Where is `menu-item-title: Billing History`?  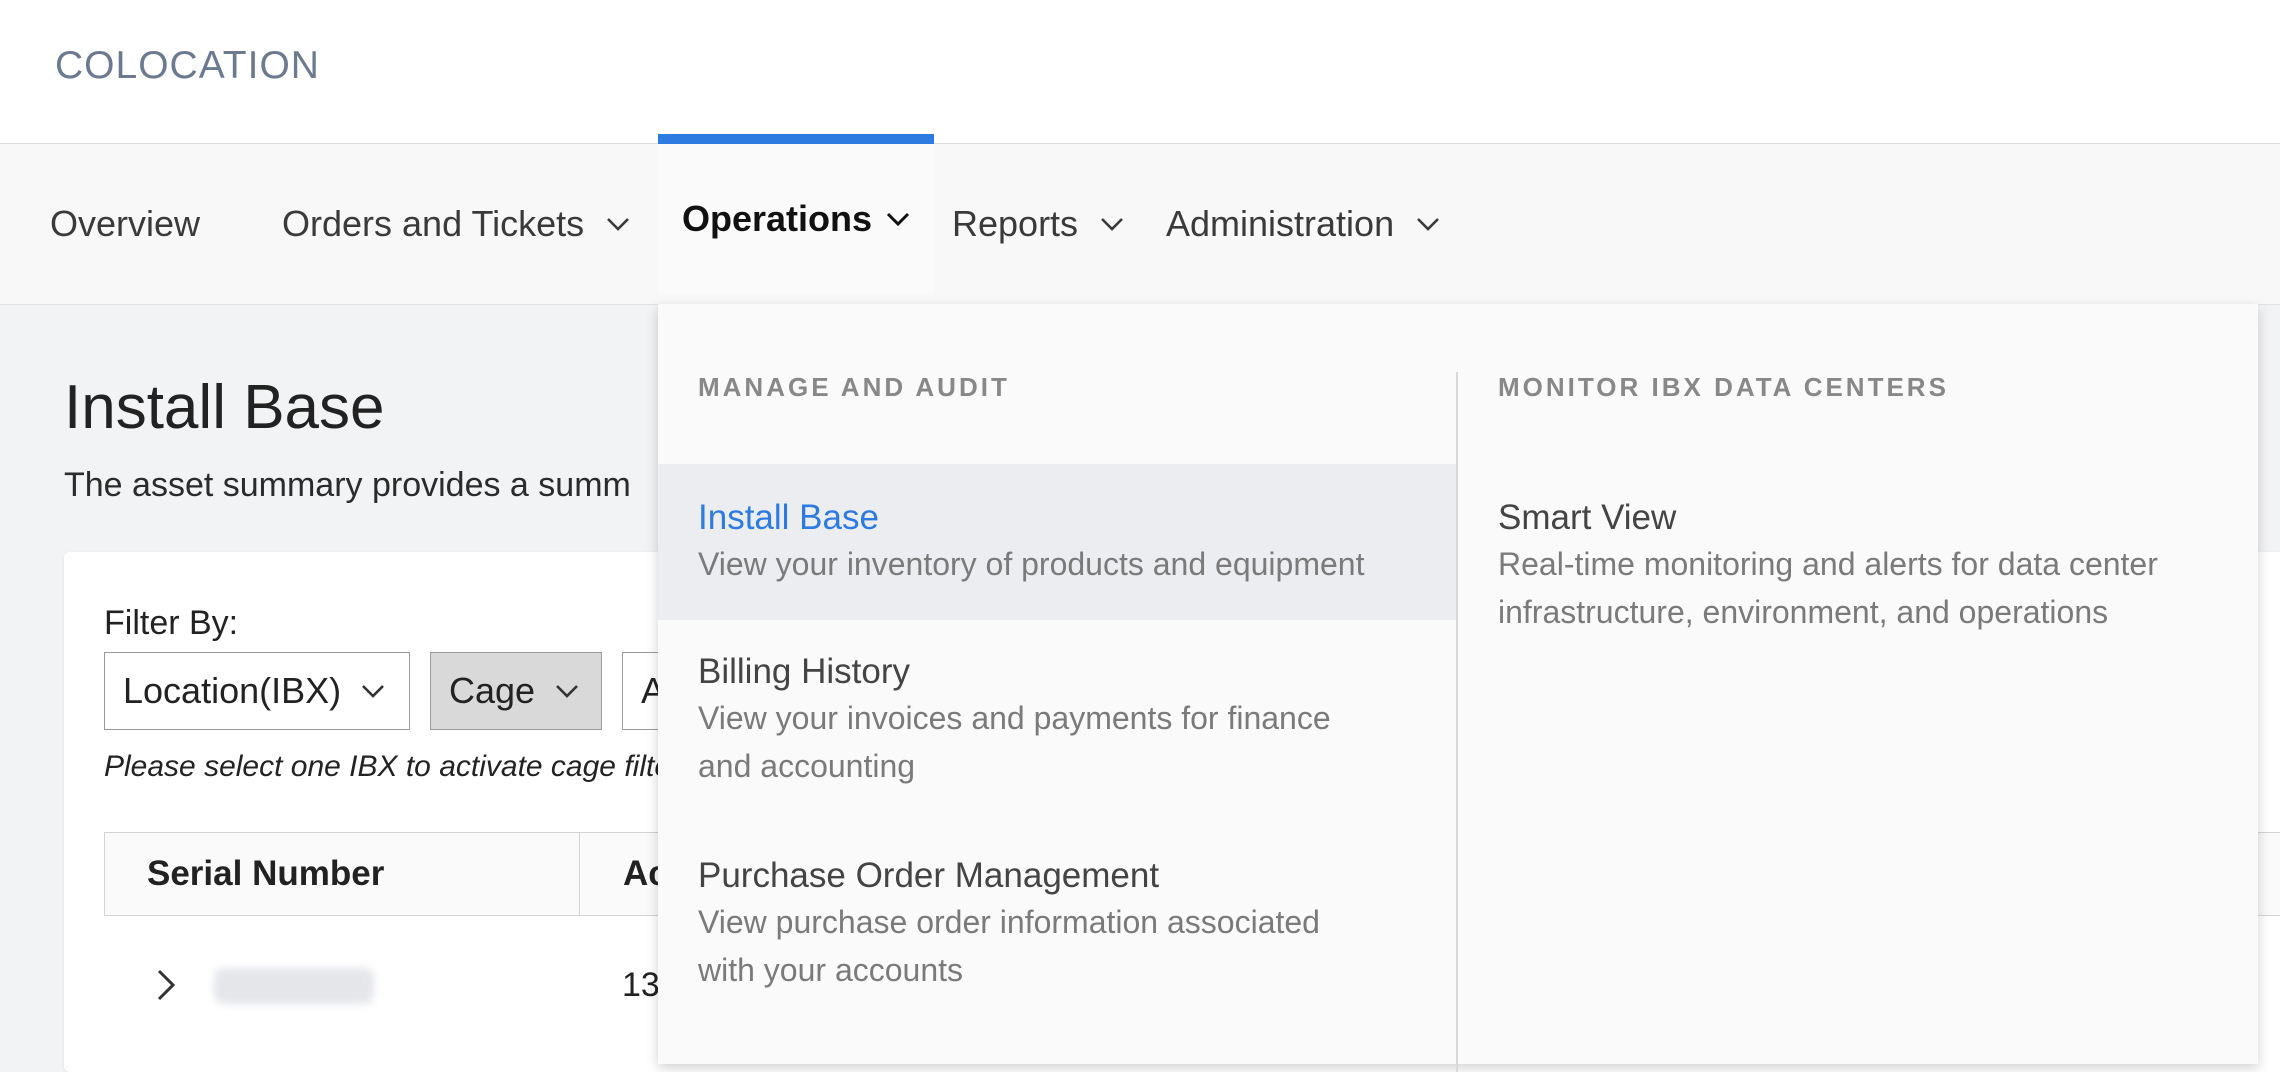
menu-item-title: Billing History is located at coordinates (804, 671).